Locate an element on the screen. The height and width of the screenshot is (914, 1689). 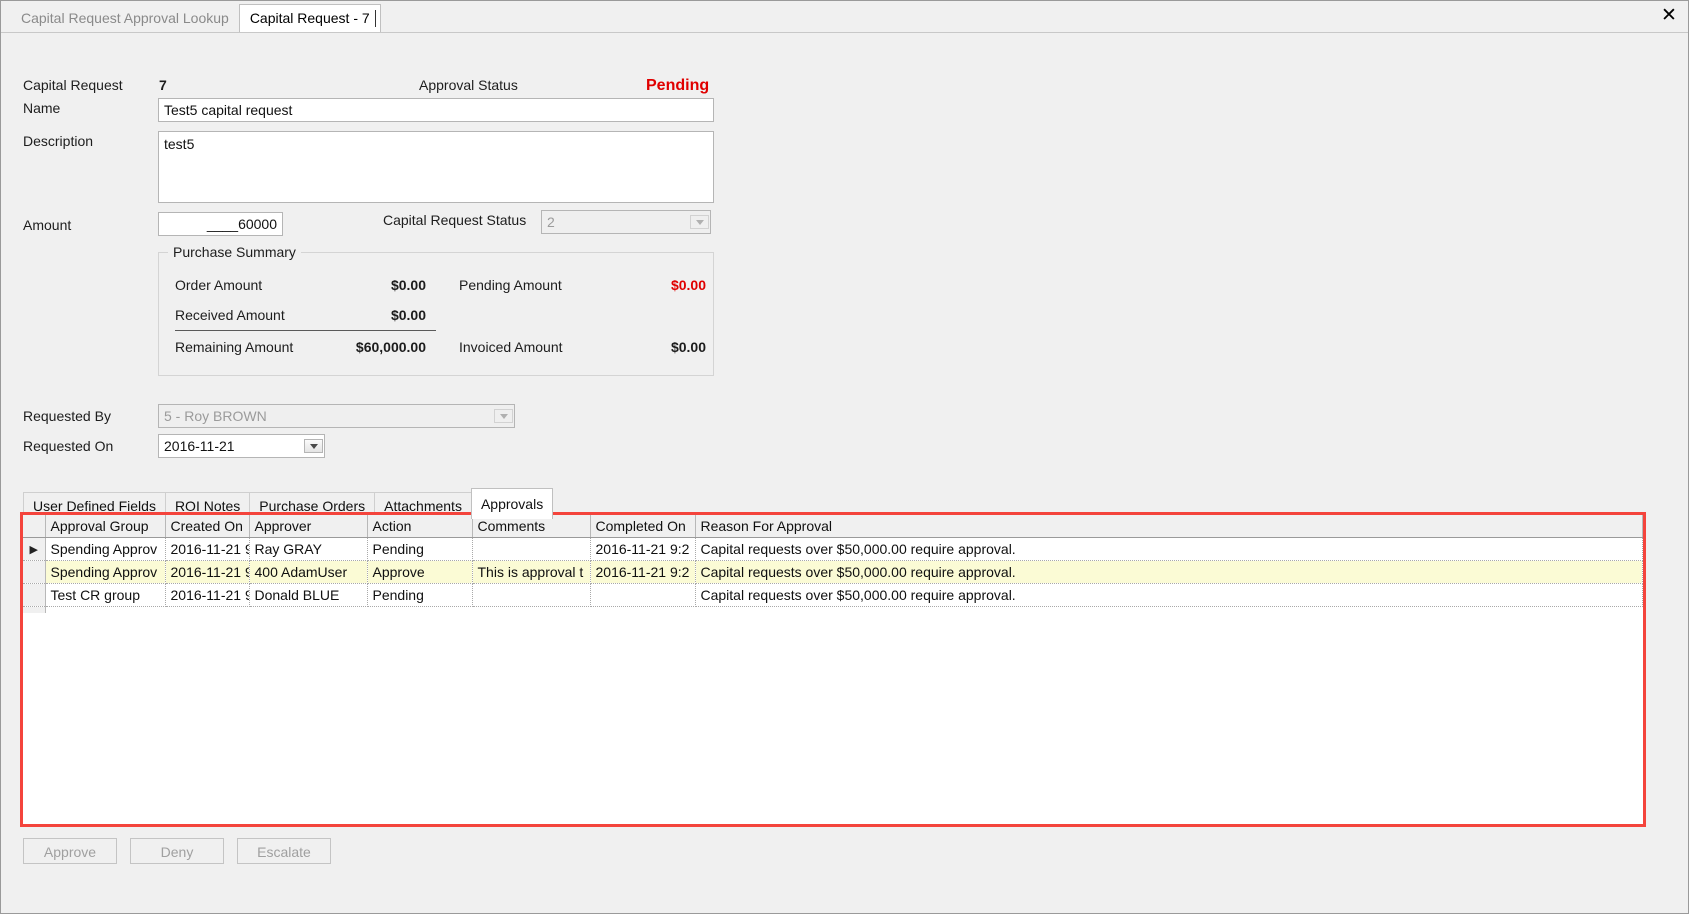
window-tab-capital-request-7: Capital Request - 7 is located at coordinates (309, 18).